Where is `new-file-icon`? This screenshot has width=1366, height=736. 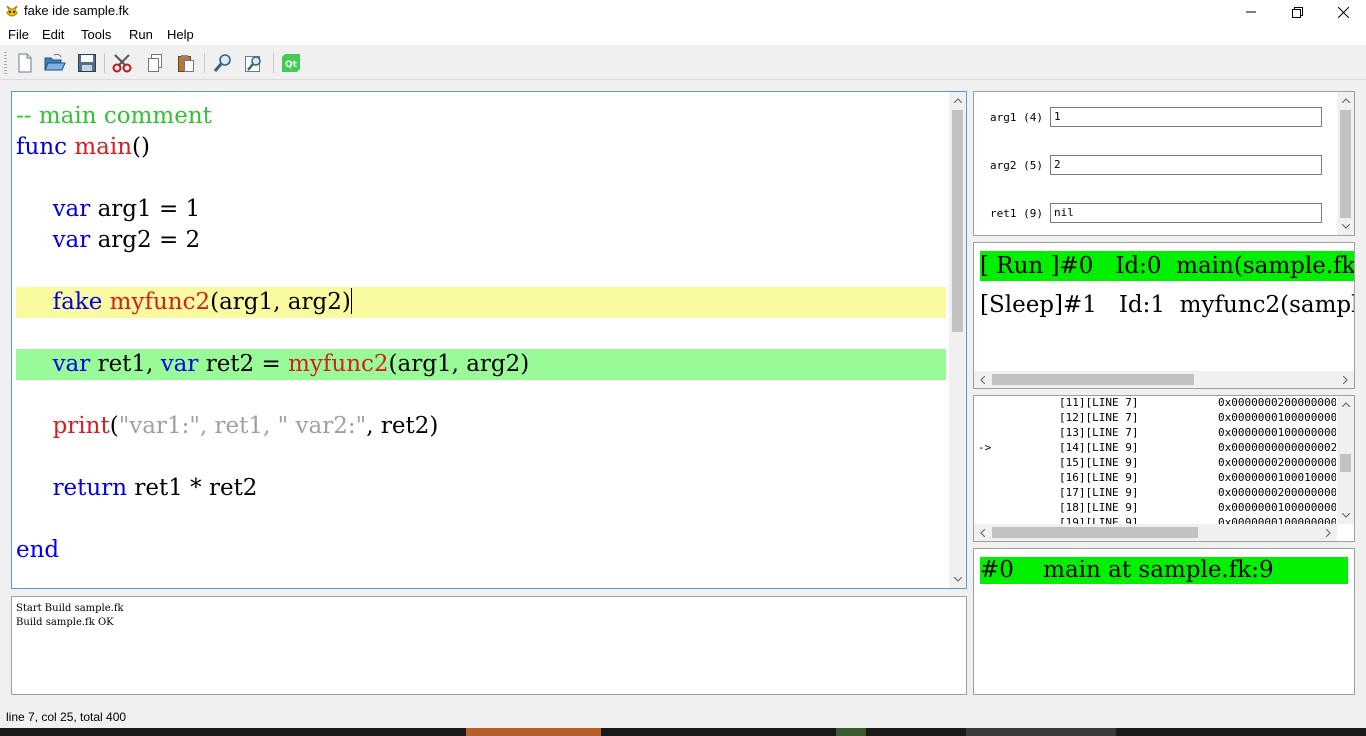 new-file-icon is located at coordinates (25, 63).